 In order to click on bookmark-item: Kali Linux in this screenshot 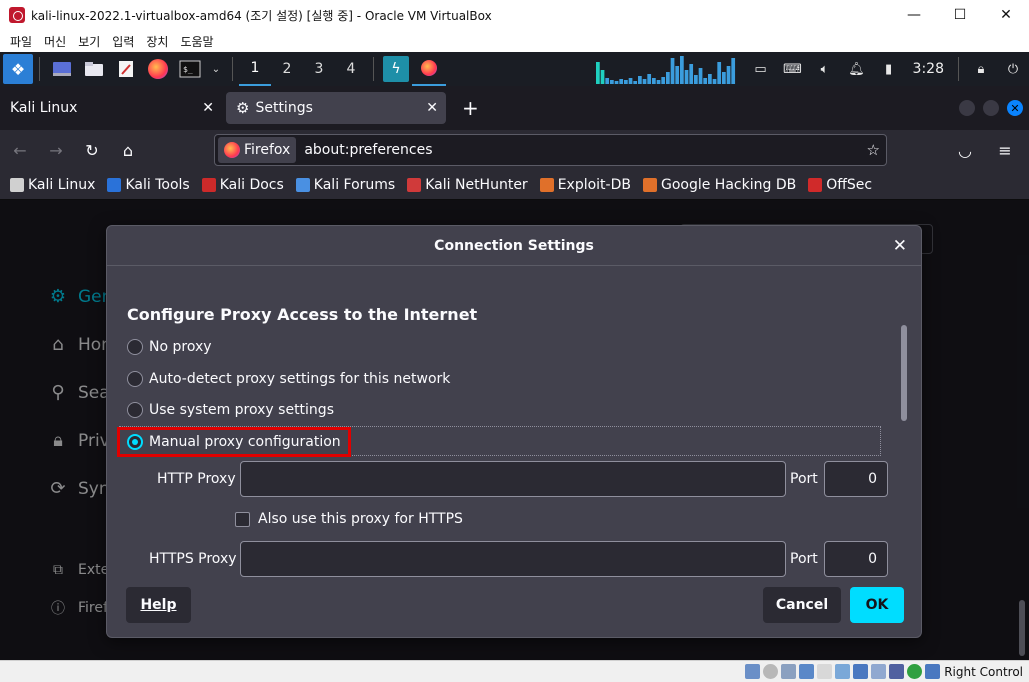, I will do `click(52, 185)`.